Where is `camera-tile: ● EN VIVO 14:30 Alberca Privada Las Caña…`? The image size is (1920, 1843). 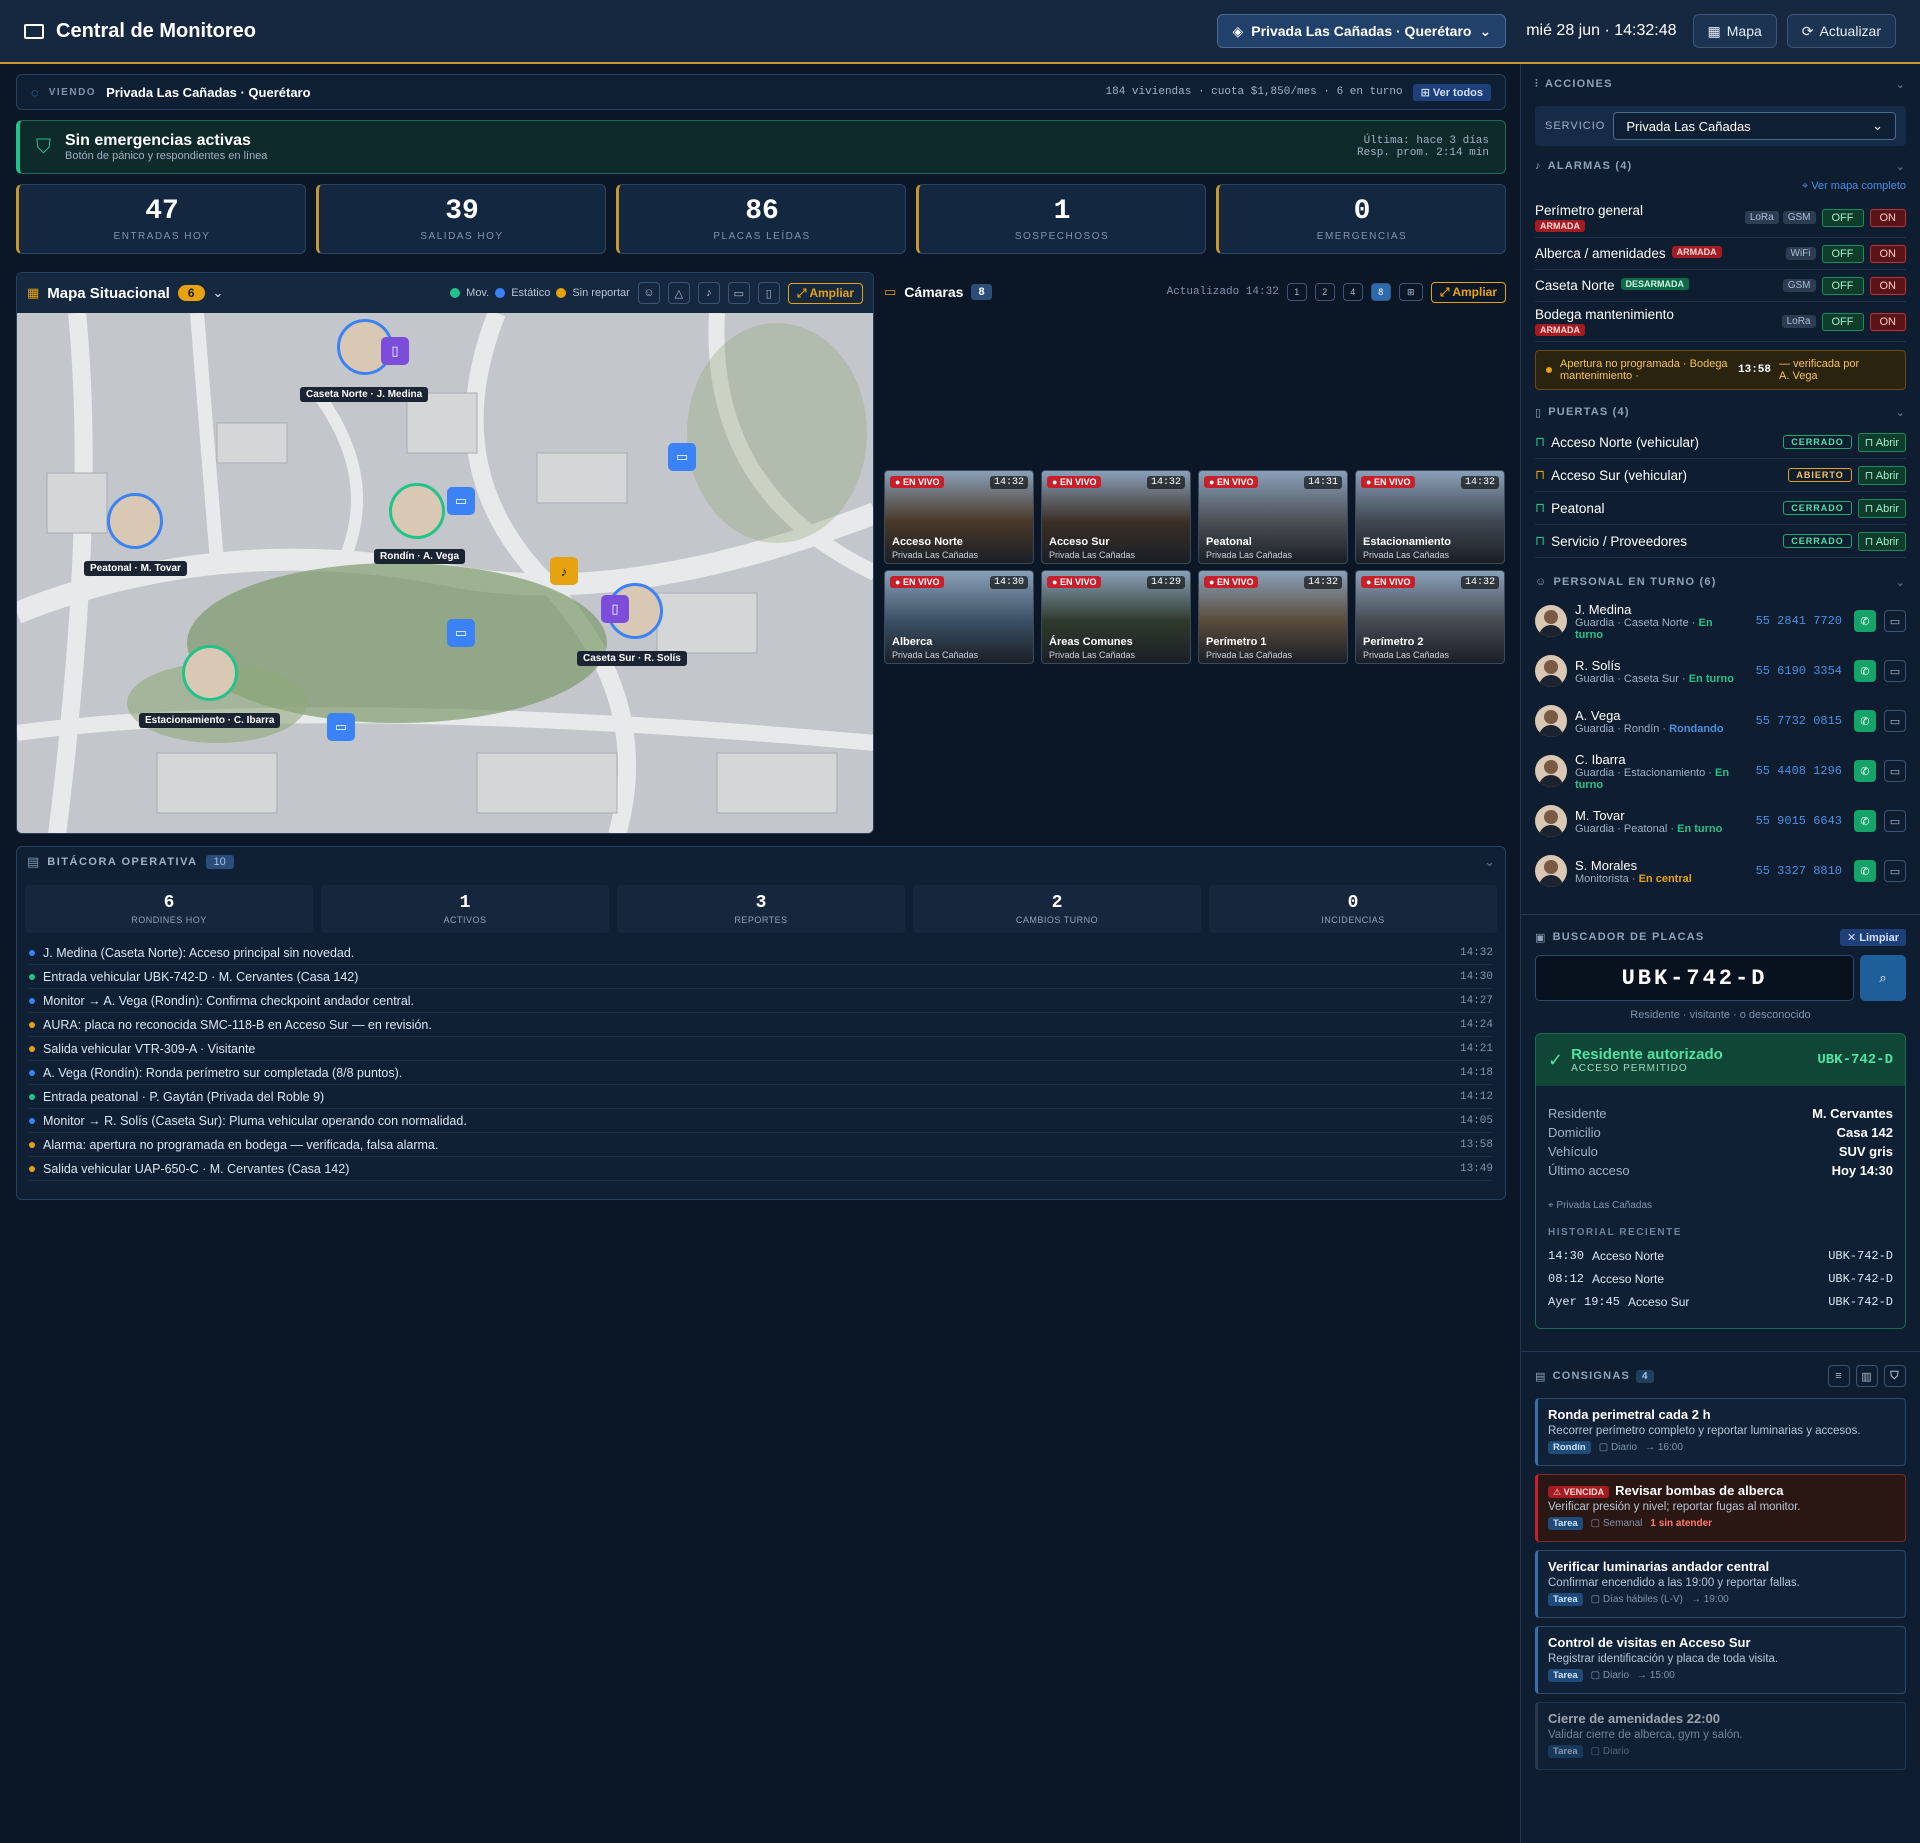
camera-tile: ● EN VIVO 14:30 Alberca Privada Las Caña… is located at coordinates (959, 617).